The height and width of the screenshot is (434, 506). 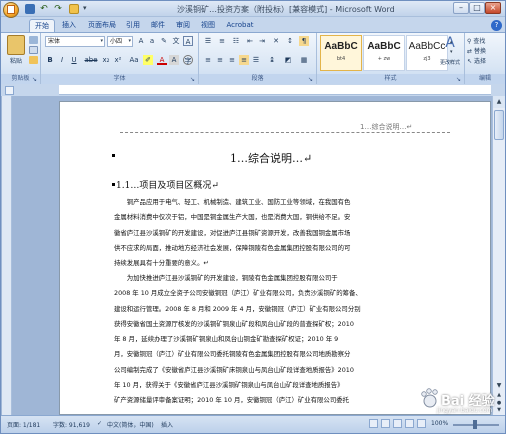 What do you see at coordinates (384, 53) in the screenshot?
I see `style-zw: AaBbC + zw` at bounding box center [384, 53].